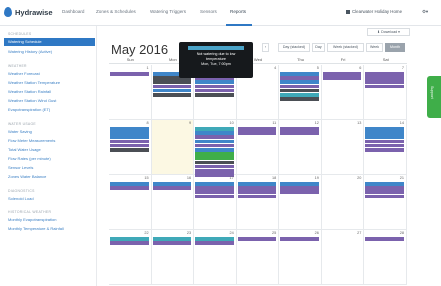  What do you see at coordinates (49, 150) in the screenshot?
I see `sidebar-item-total-water-usage: Total Water Usage` at bounding box center [49, 150].